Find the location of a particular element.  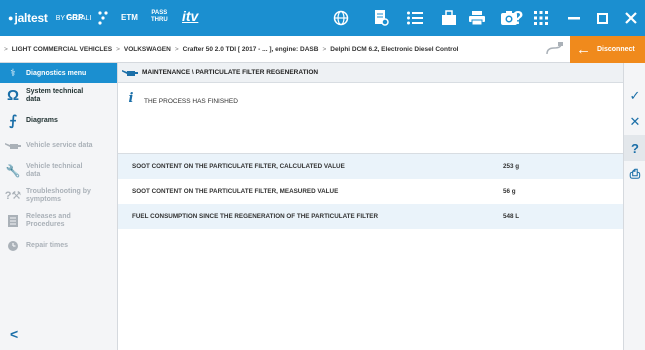

globe-icon is located at coordinates (341, 18).